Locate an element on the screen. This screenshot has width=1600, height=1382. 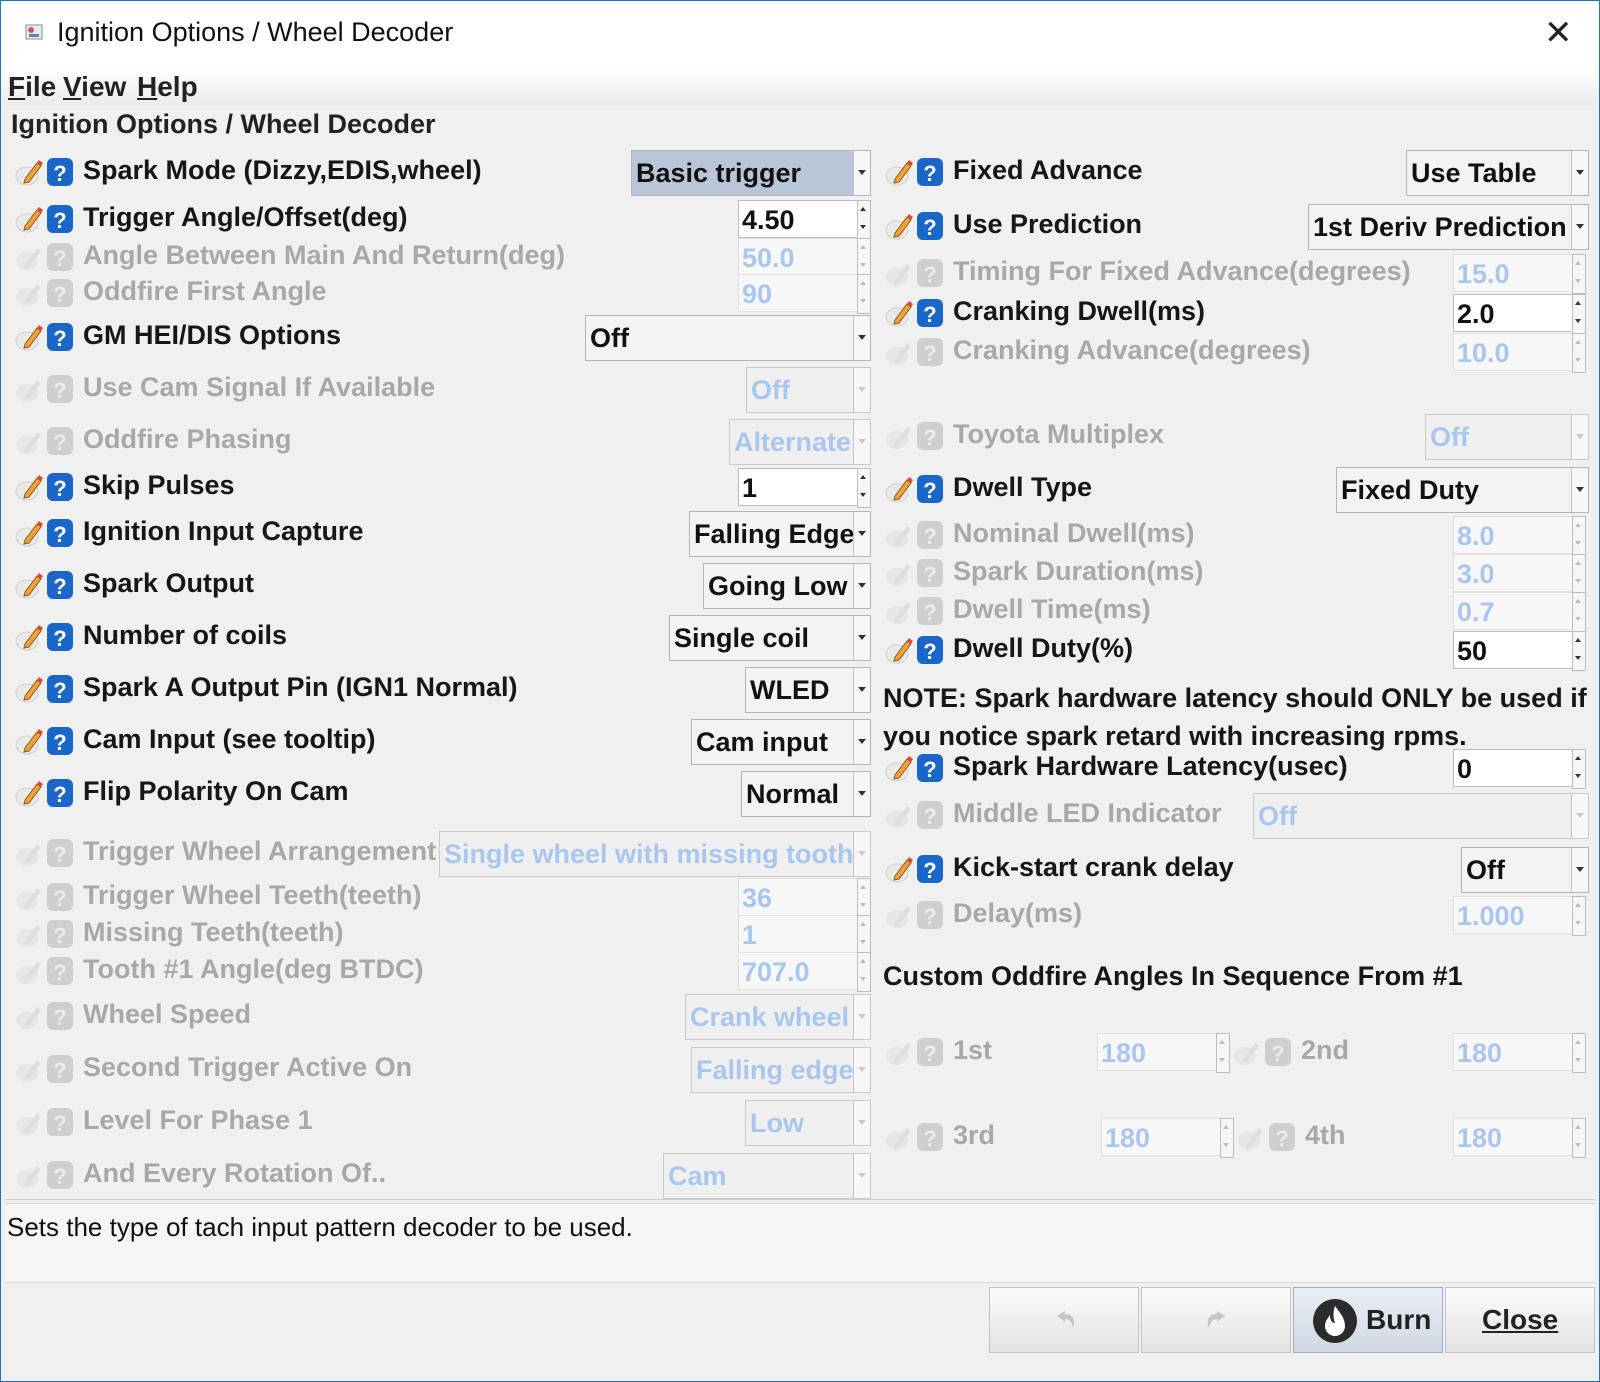
menu-file: File is located at coordinates (32, 87).